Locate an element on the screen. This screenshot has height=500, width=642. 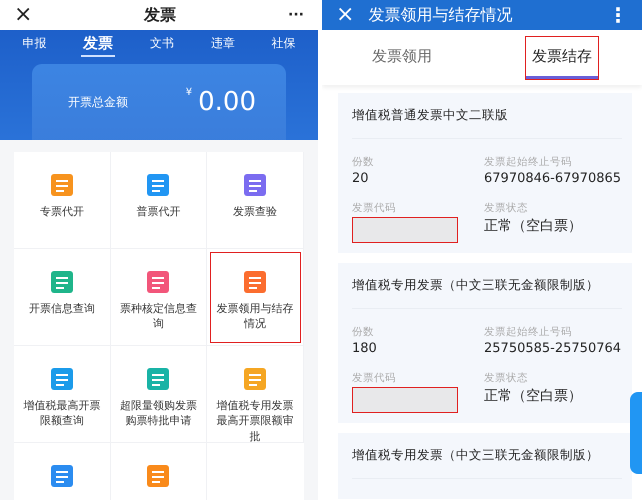
category-tab: 发票 is located at coordinates (98, 44).